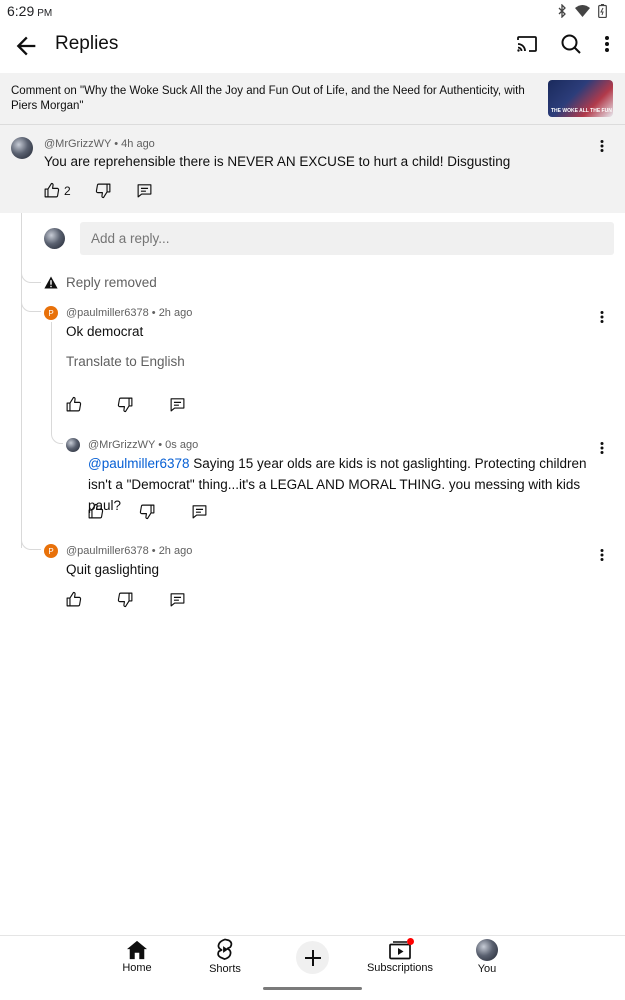 The width and height of the screenshot is (625, 1000). What do you see at coordinates (562, 11) in the screenshot?
I see `bluetooth-icon` at bounding box center [562, 11].